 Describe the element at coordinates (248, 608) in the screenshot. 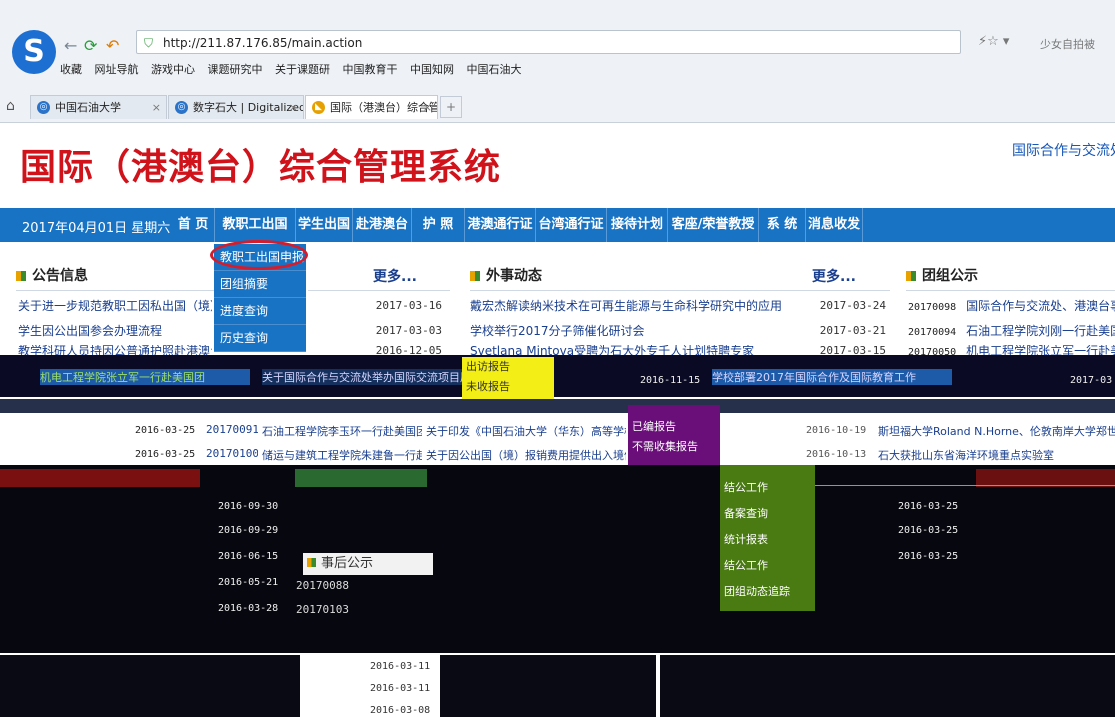

I see `glitch-date: 2016-03-28` at that location.